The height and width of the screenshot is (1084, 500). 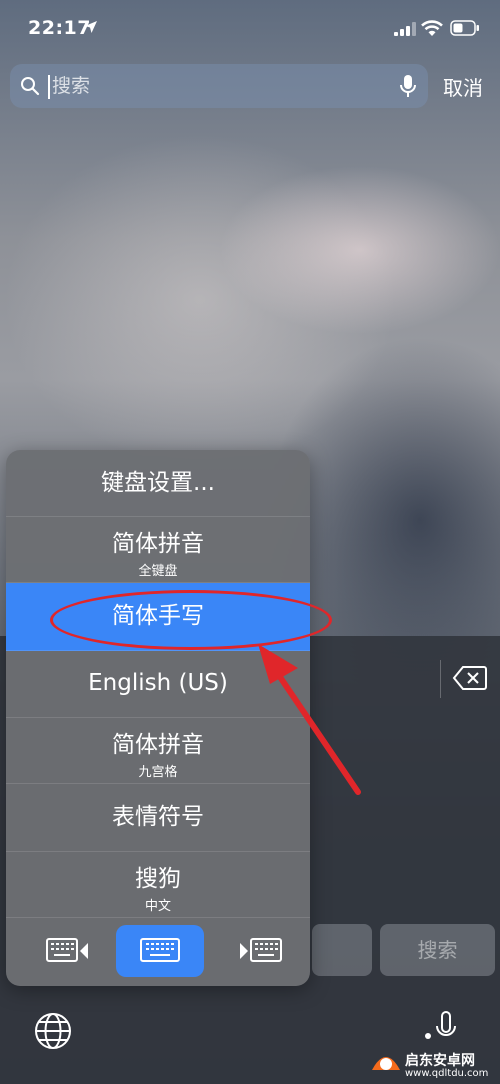 What do you see at coordinates (405, 29) in the screenshot?
I see `cellular-signal-icon` at bounding box center [405, 29].